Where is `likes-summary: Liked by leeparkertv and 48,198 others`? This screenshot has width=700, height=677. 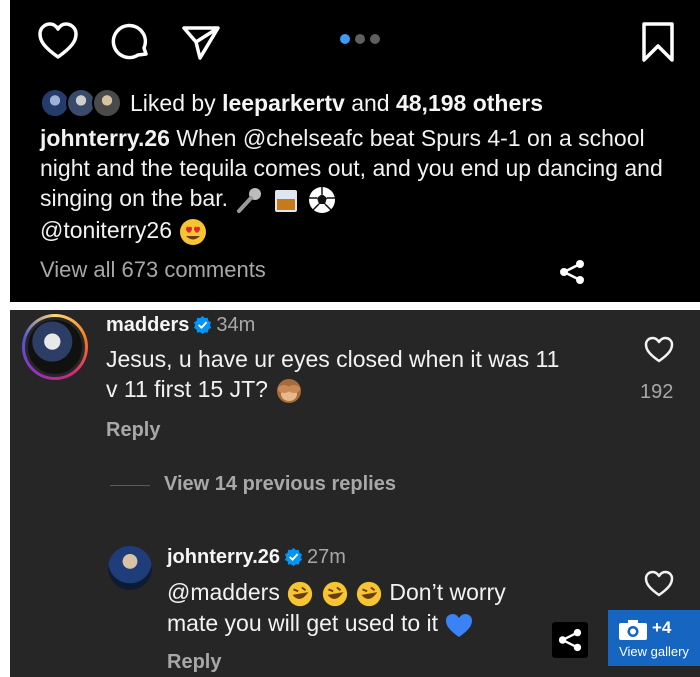
likes-summary: Liked by leeparkertv and 48,198 others is located at coordinates (336, 103).